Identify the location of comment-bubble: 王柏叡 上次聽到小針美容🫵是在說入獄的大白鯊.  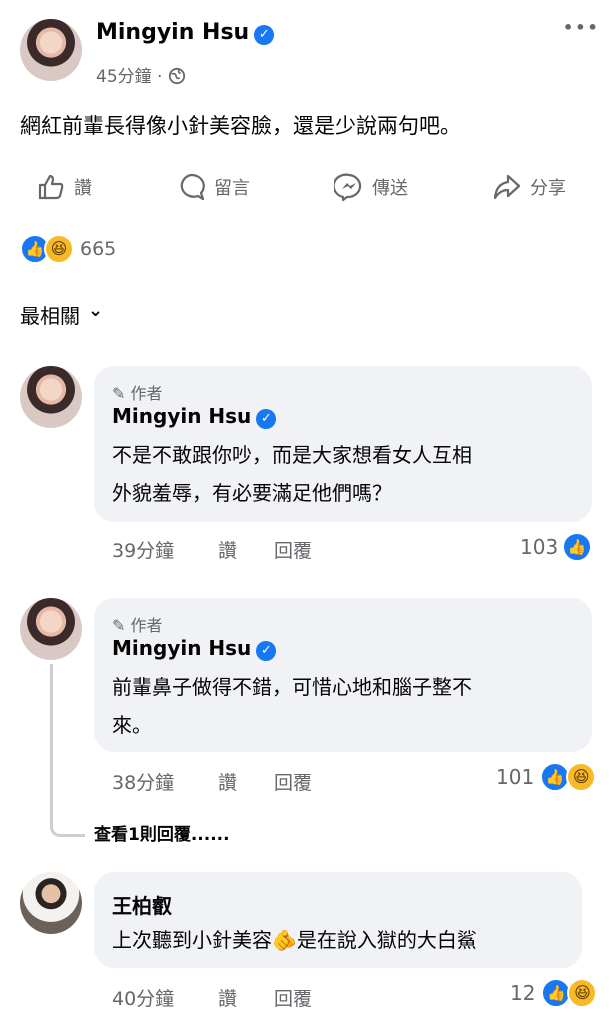
(338, 920).